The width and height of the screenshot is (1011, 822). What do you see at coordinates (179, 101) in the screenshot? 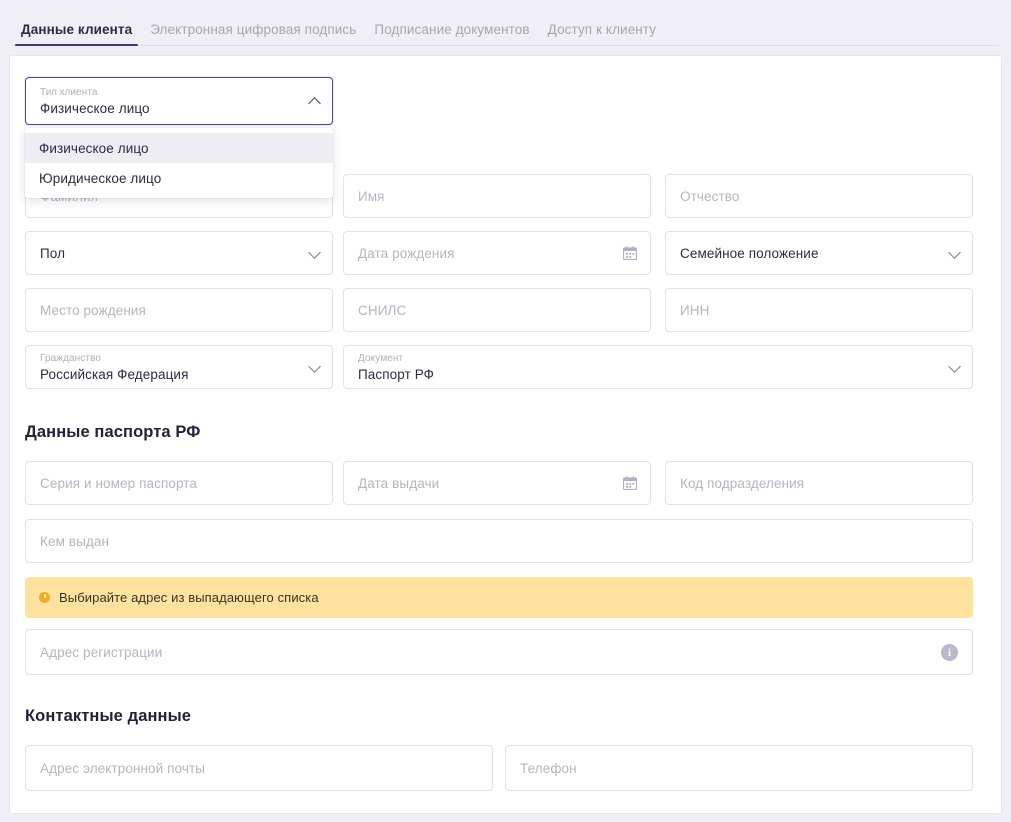
I see `client-type-select: Тип клиента Физическое лицо` at bounding box center [179, 101].